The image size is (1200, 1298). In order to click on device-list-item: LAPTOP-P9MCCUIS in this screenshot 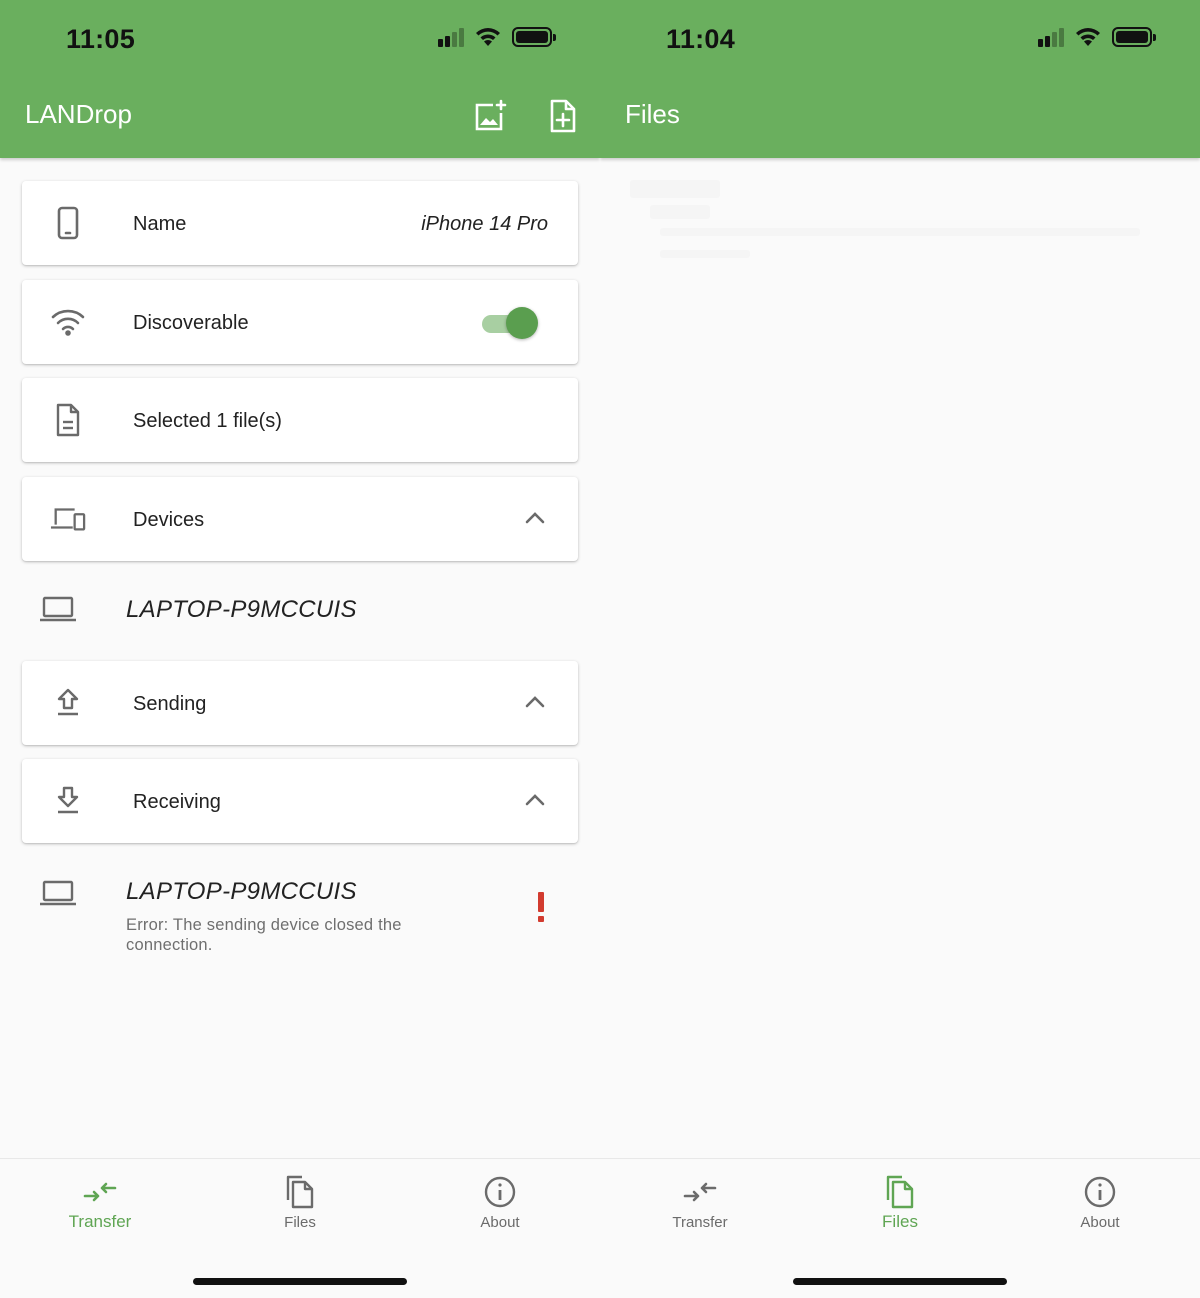, I will do `click(300, 612)`.